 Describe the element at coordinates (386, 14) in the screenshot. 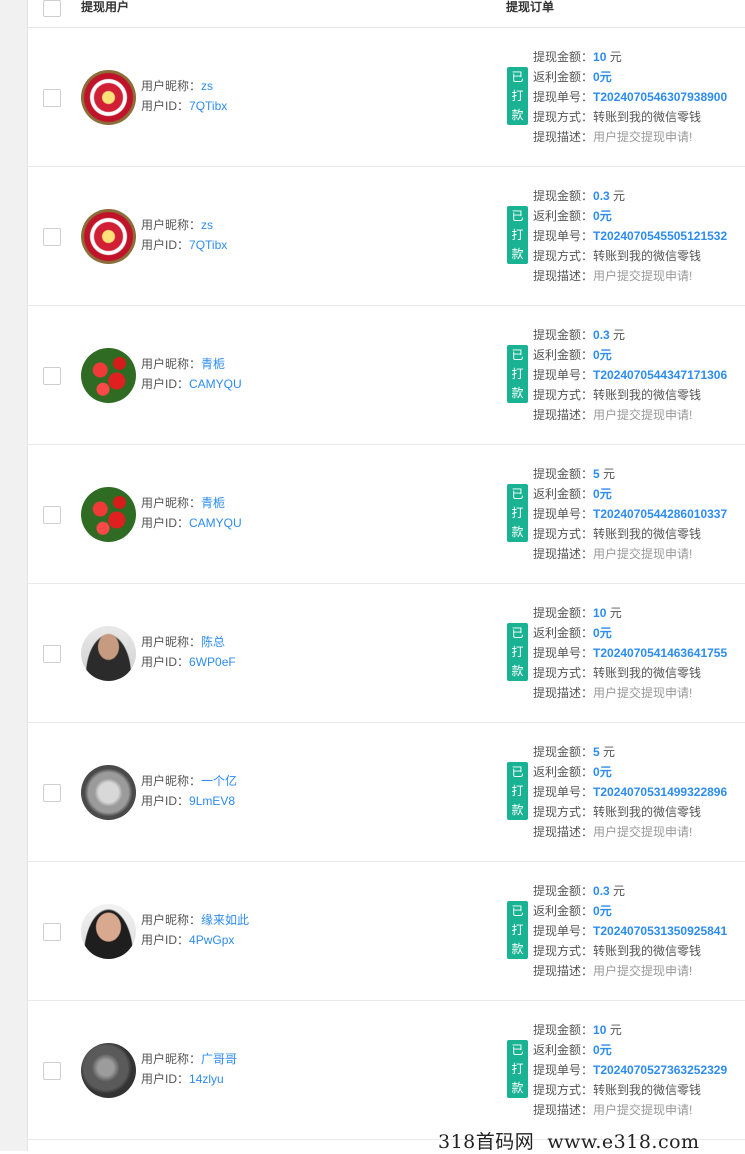

I see `table-header: 提现用户 提现订单` at that location.